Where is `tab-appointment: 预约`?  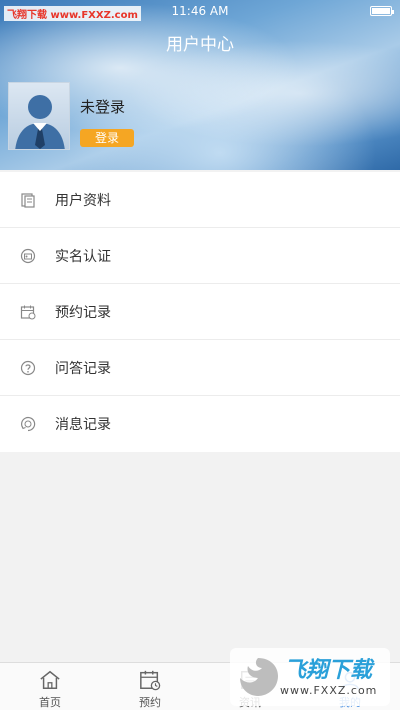 tab-appointment: 预约 is located at coordinates (150, 686).